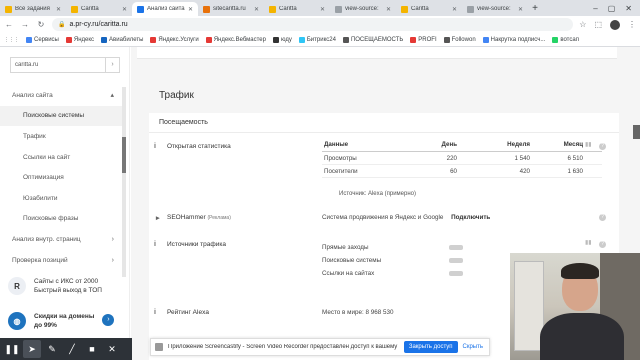 Image resolution: width=640 pixels, height=360 pixels. I want to click on bookmark-item: юду, so click(282, 39).